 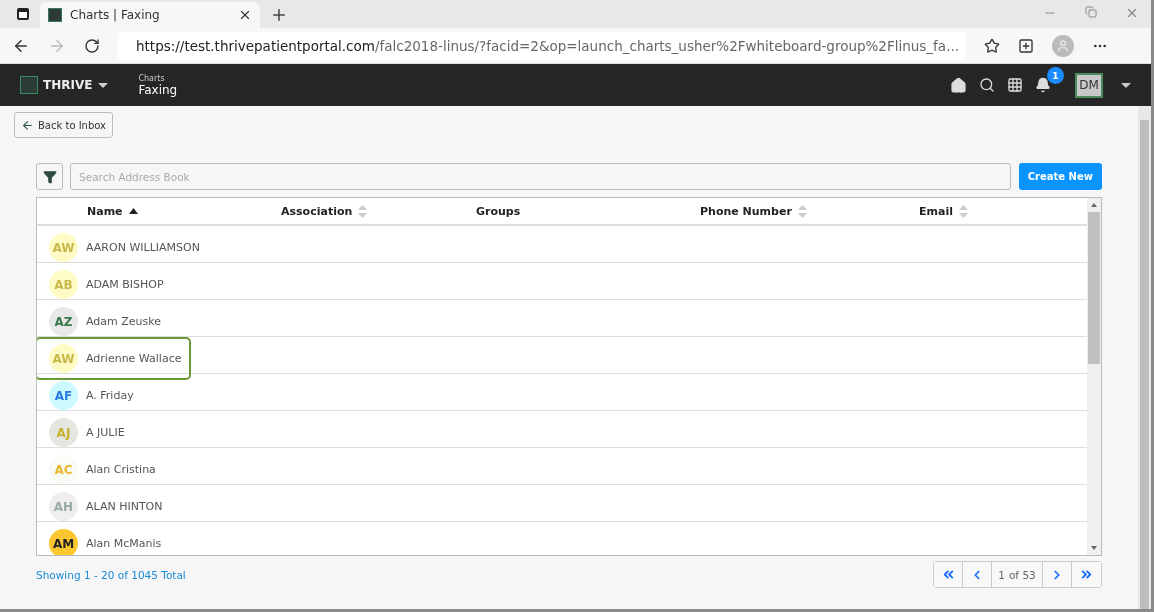 I want to click on notification-badge: 1, so click(x=1055, y=75).